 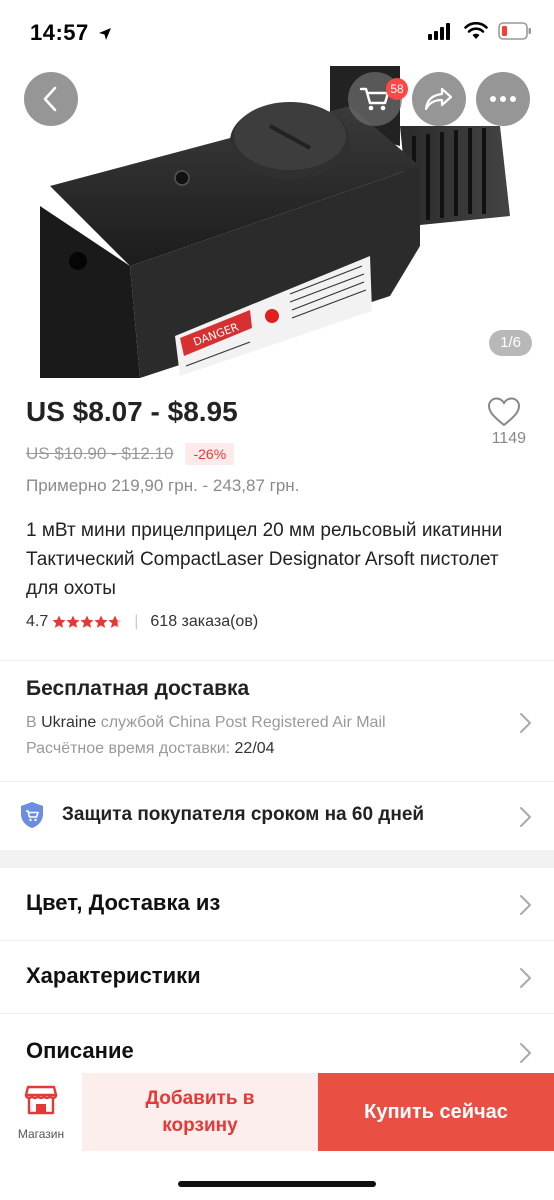 I want to click on rating-value: 4.7, so click(x=37, y=621).